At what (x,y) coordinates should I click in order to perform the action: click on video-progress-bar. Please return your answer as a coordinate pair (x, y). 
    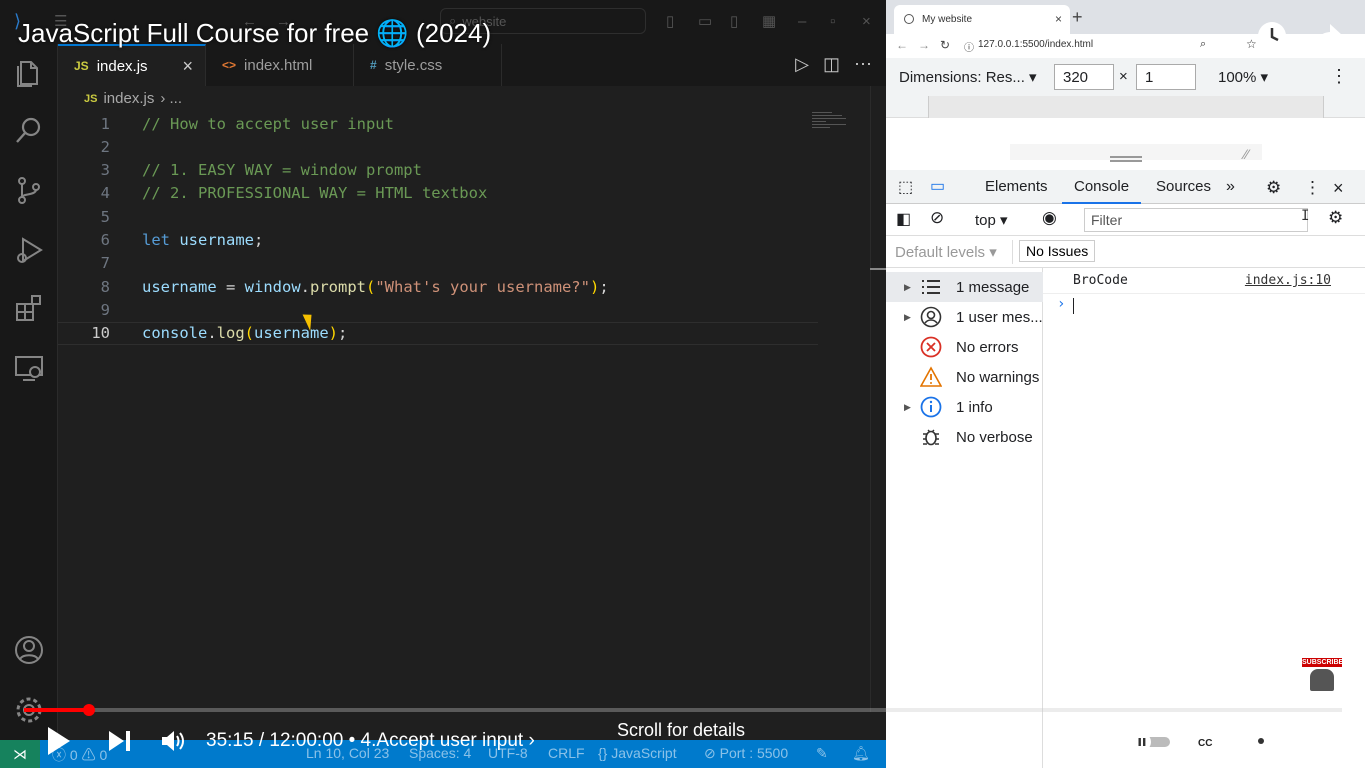
    Looking at the image, I should click on (683, 710).